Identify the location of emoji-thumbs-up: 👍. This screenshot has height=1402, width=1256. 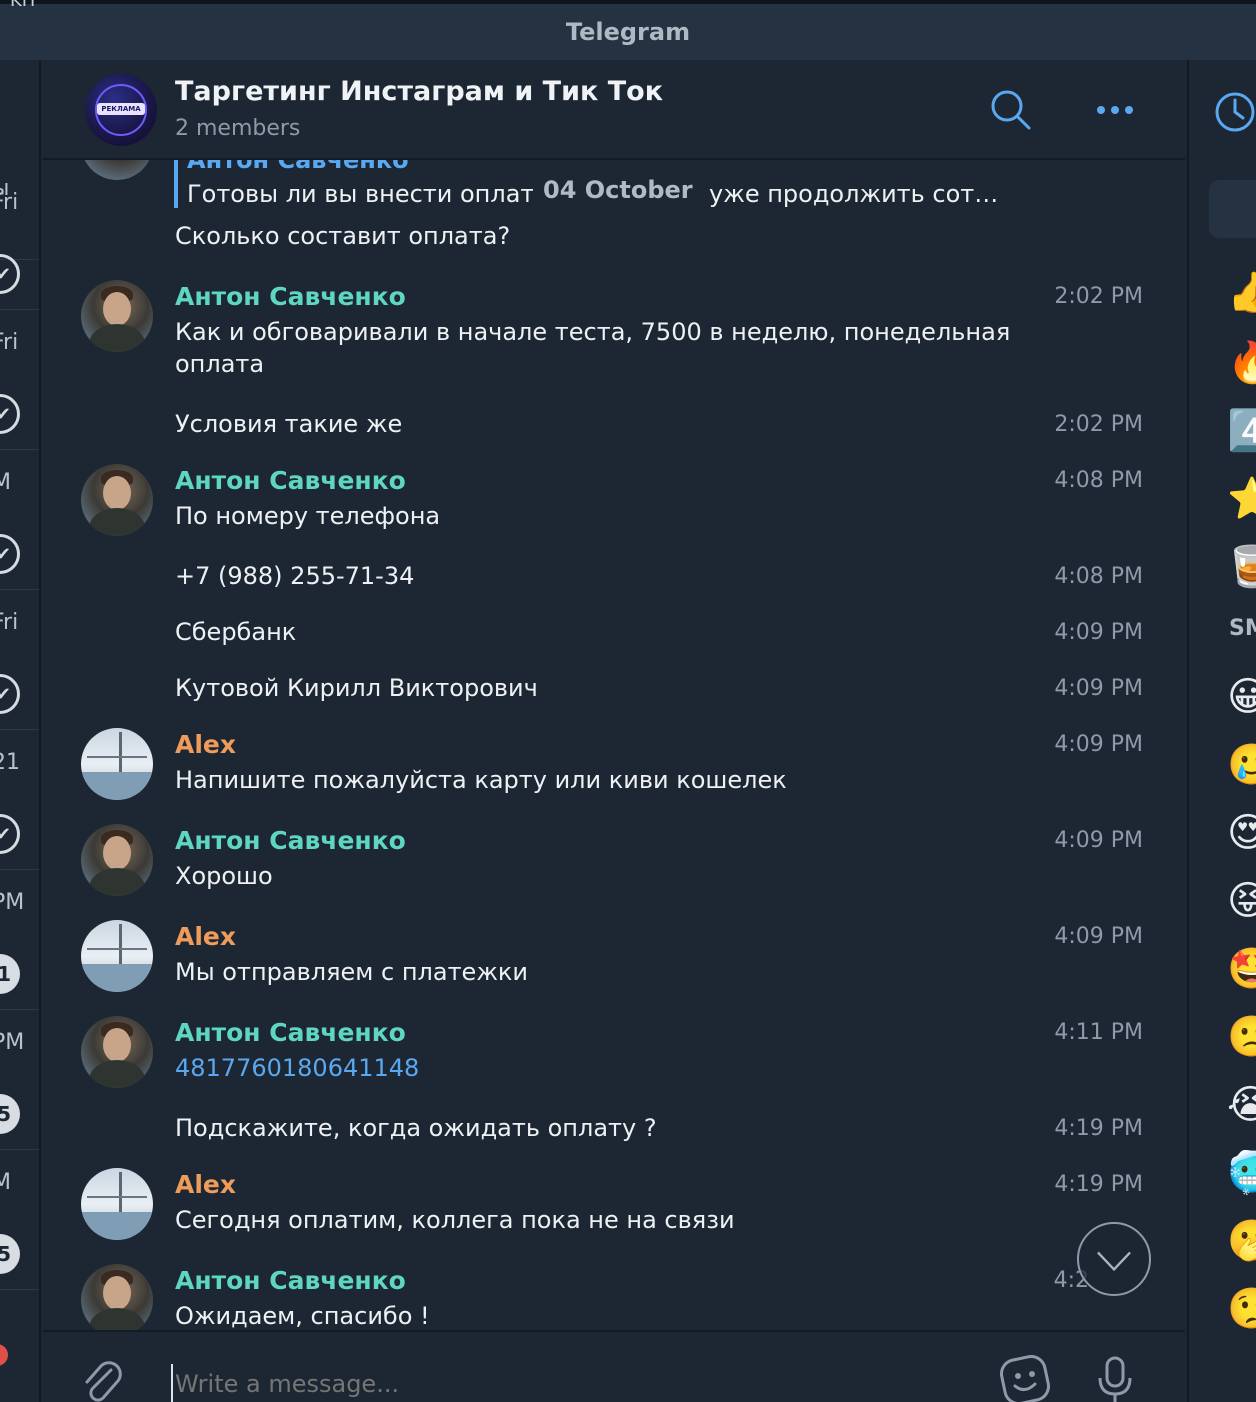
(1241, 293).